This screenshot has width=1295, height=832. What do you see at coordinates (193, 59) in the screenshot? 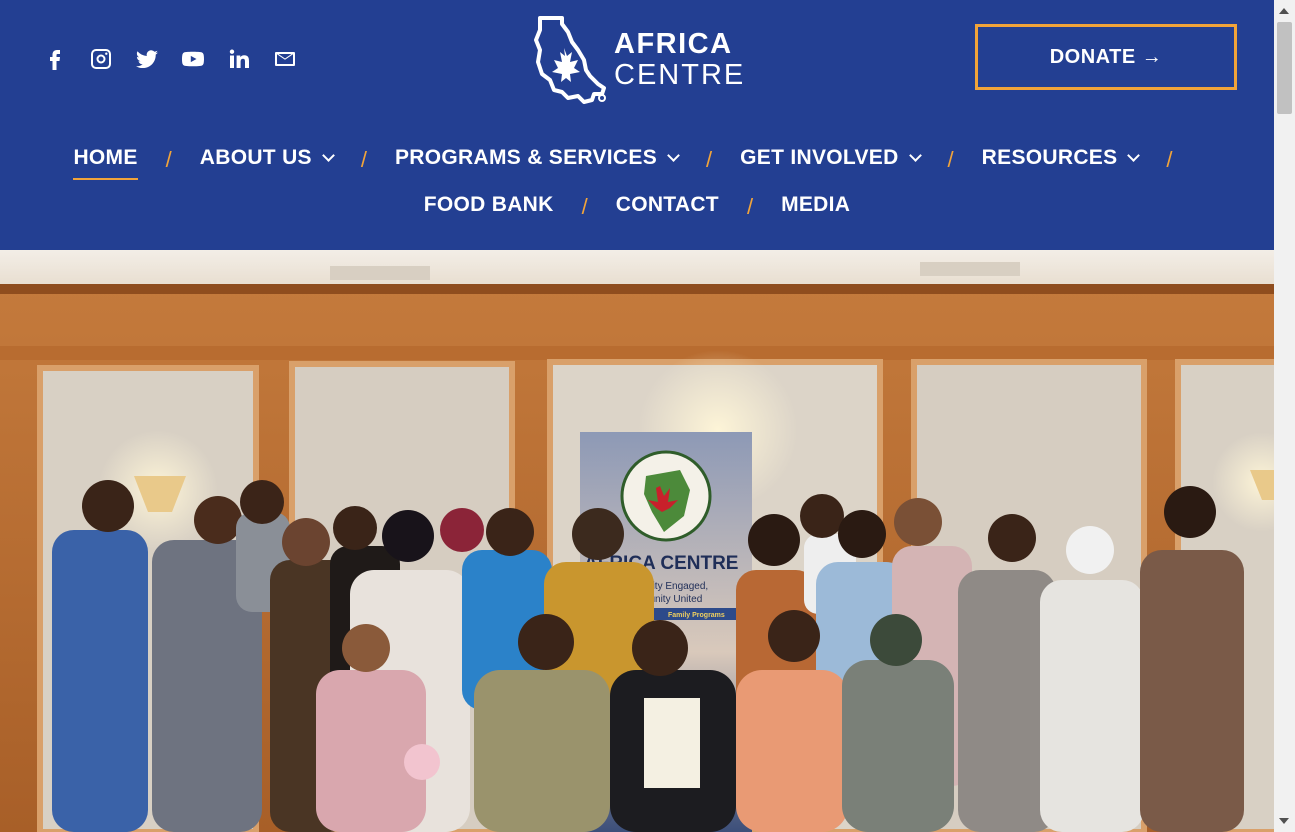
I see `youtube-icon` at bounding box center [193, 59].